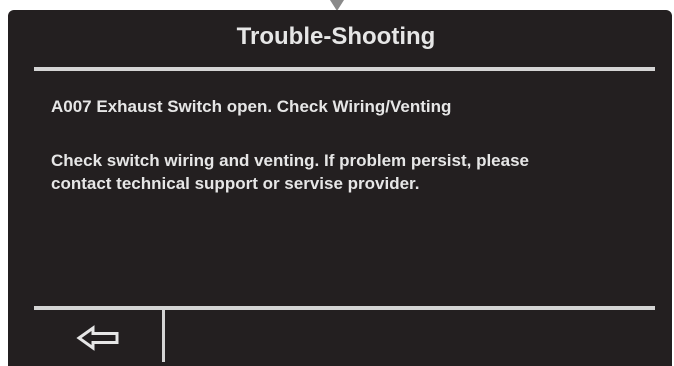 The height and width of the screenshot is (366, 674). I want to click on left-arrow-icon, so click(97, 338).